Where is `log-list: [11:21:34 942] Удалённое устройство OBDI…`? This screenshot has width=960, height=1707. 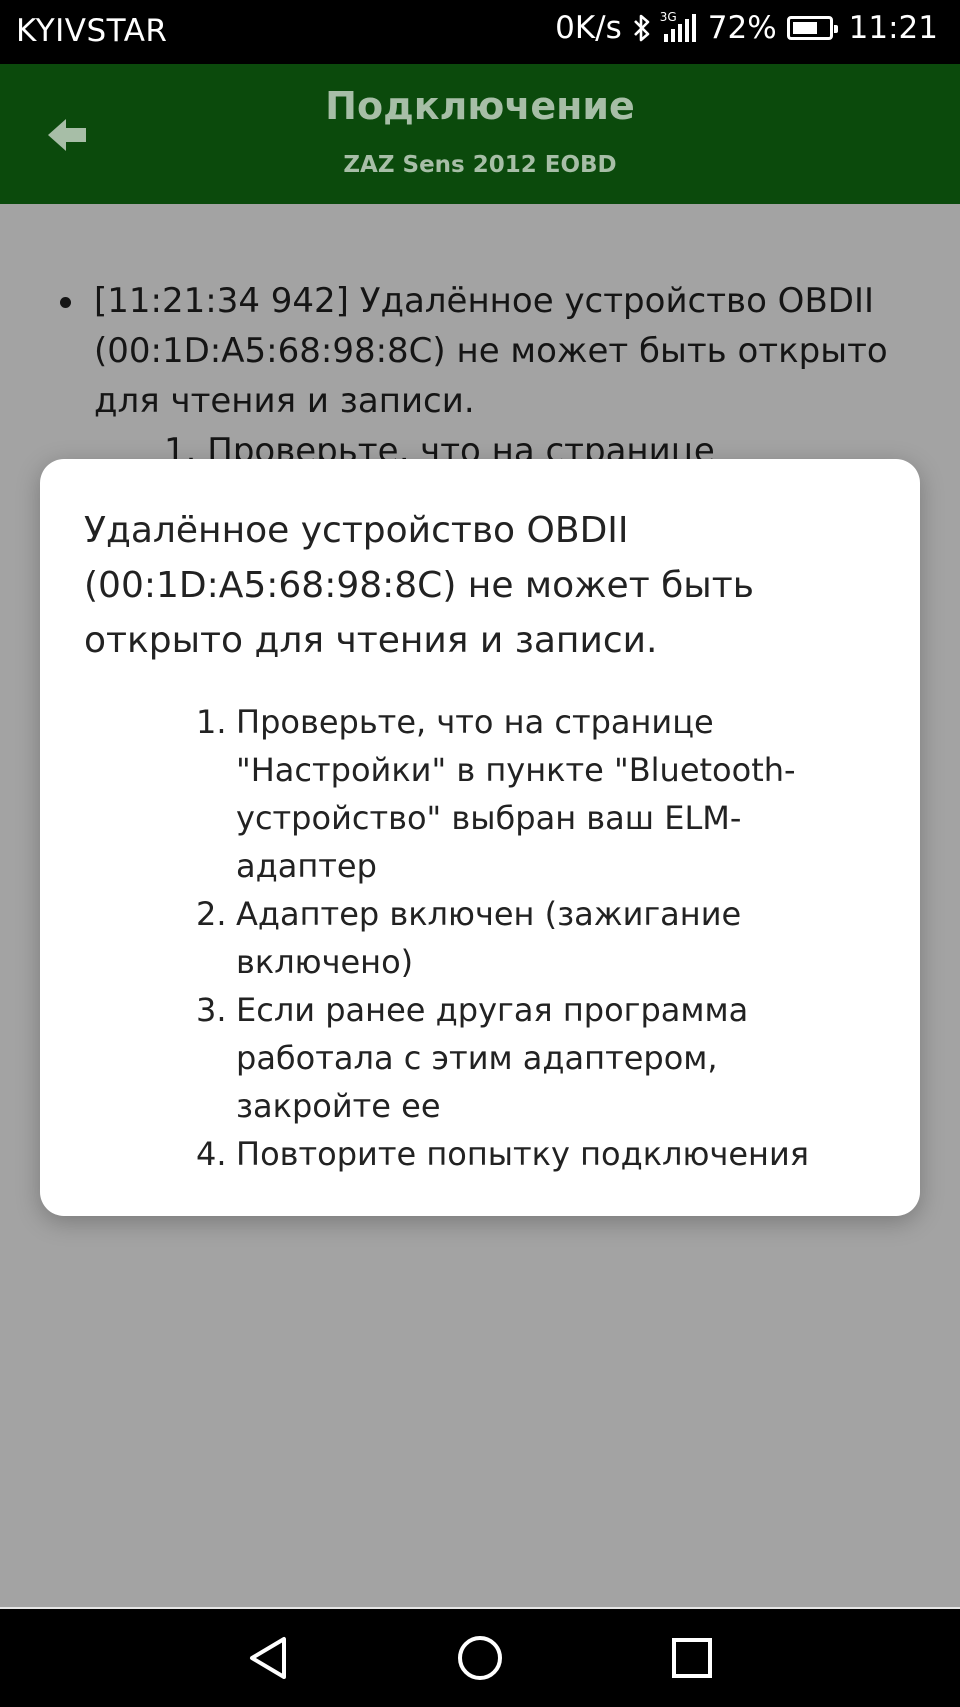 log-list: [11:21:34 942] Удалённое устройство OBDI… is located at coordinates (483, 376).